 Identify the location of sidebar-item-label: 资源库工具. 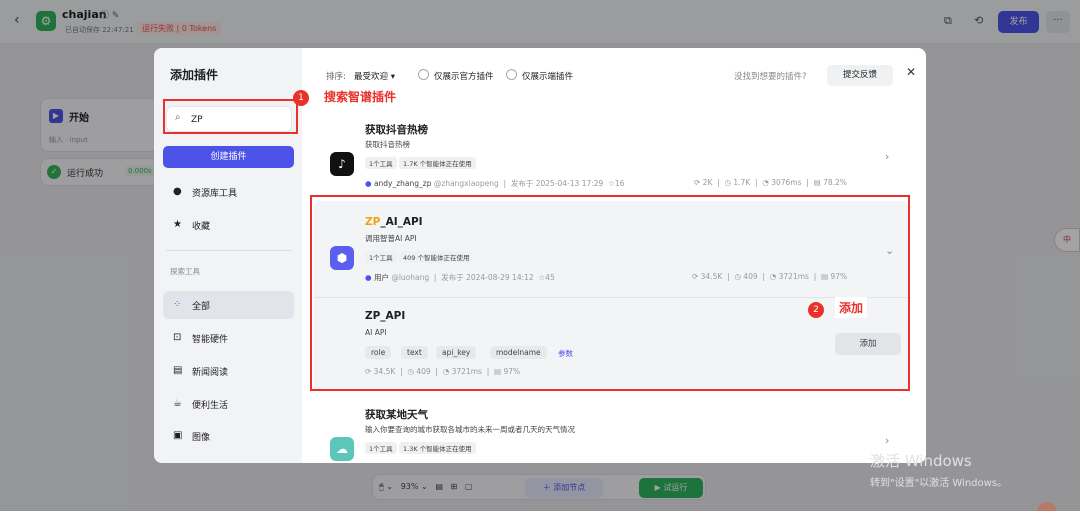
(215, 194).